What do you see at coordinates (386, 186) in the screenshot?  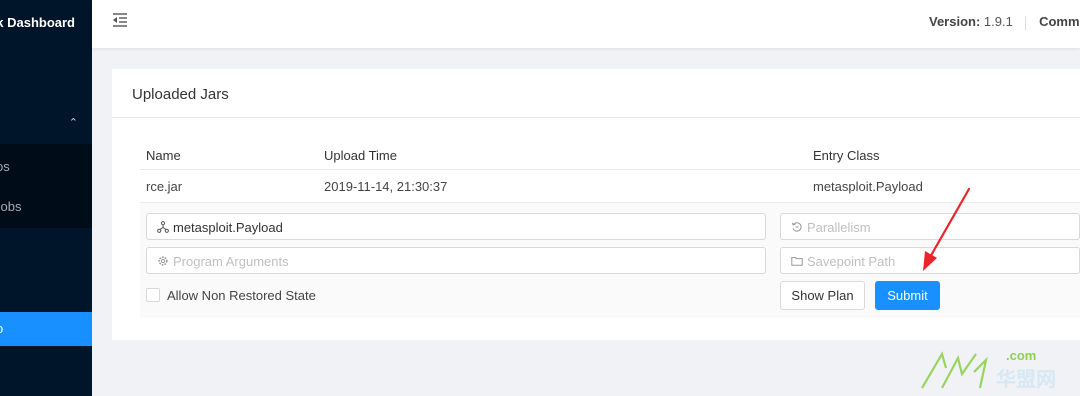 I see `cell-upload-time: 2019-11-14, 21:30:37` at bounding box center [386, 186].